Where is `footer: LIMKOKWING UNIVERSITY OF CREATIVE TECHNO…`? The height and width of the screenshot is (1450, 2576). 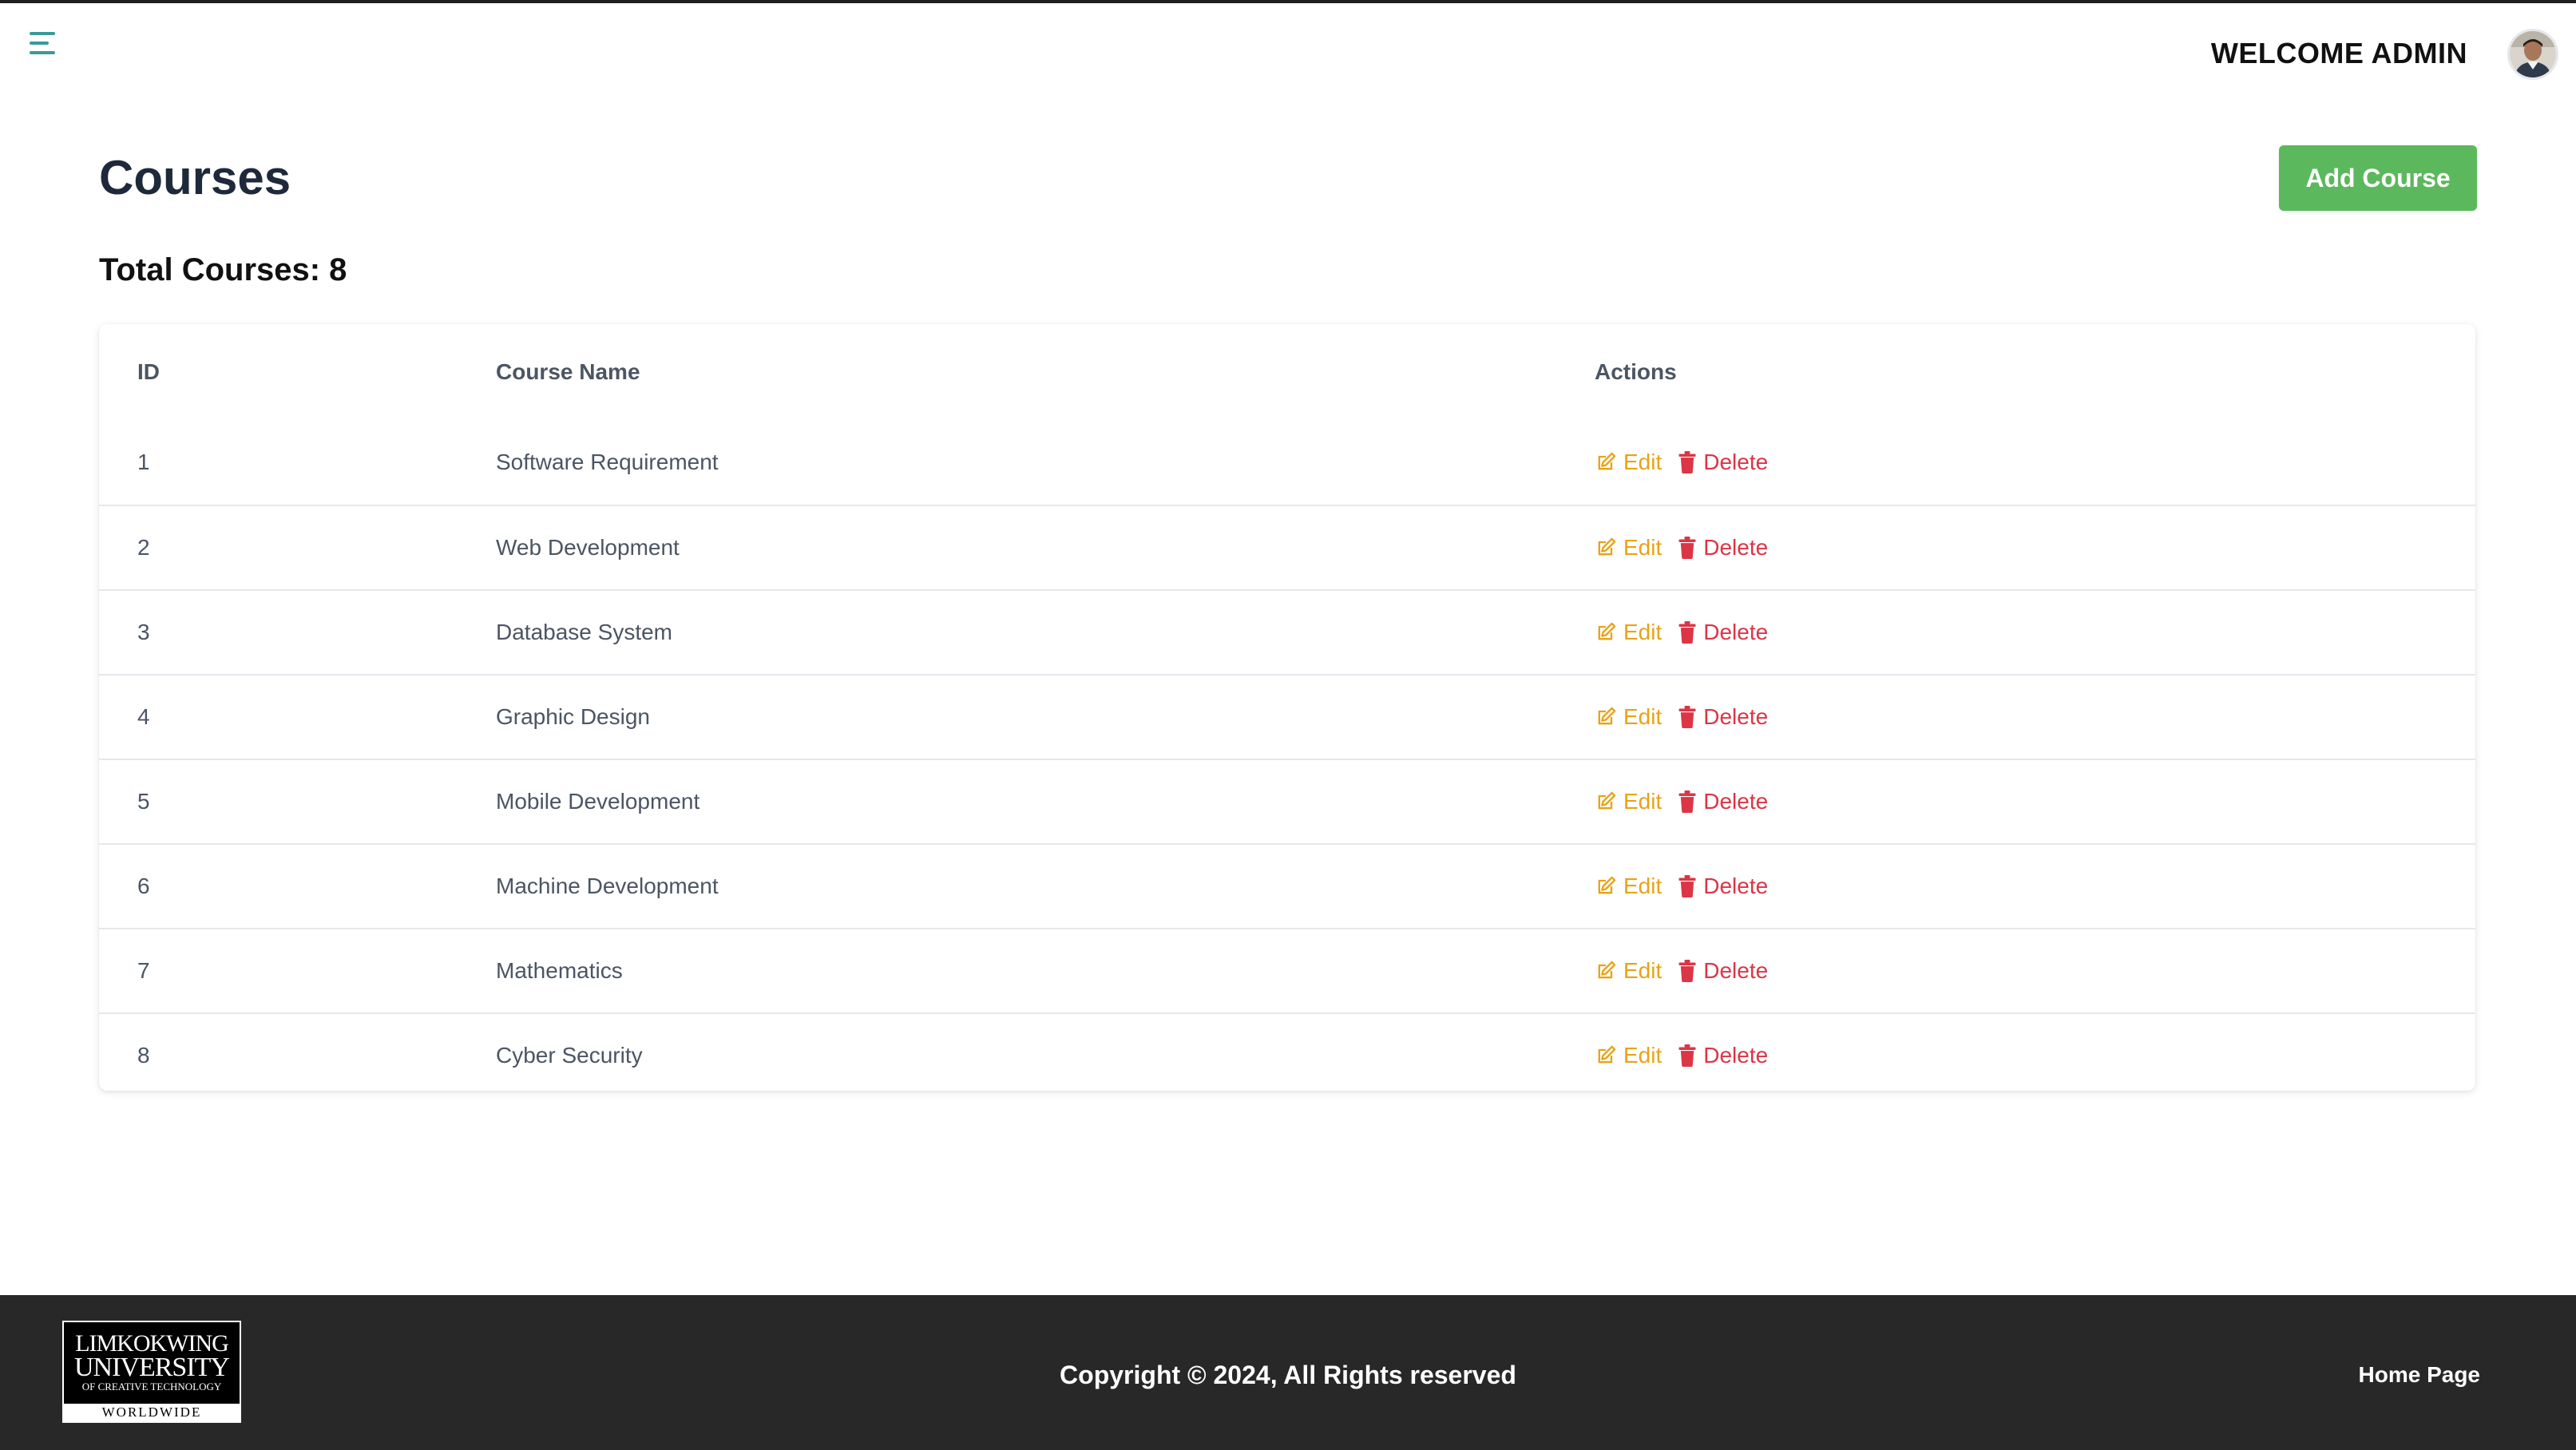 footer: LIMKOKWING UNIVERSITY OF CREATIVE TECHNO… is located at coordinates (1288, 1372).